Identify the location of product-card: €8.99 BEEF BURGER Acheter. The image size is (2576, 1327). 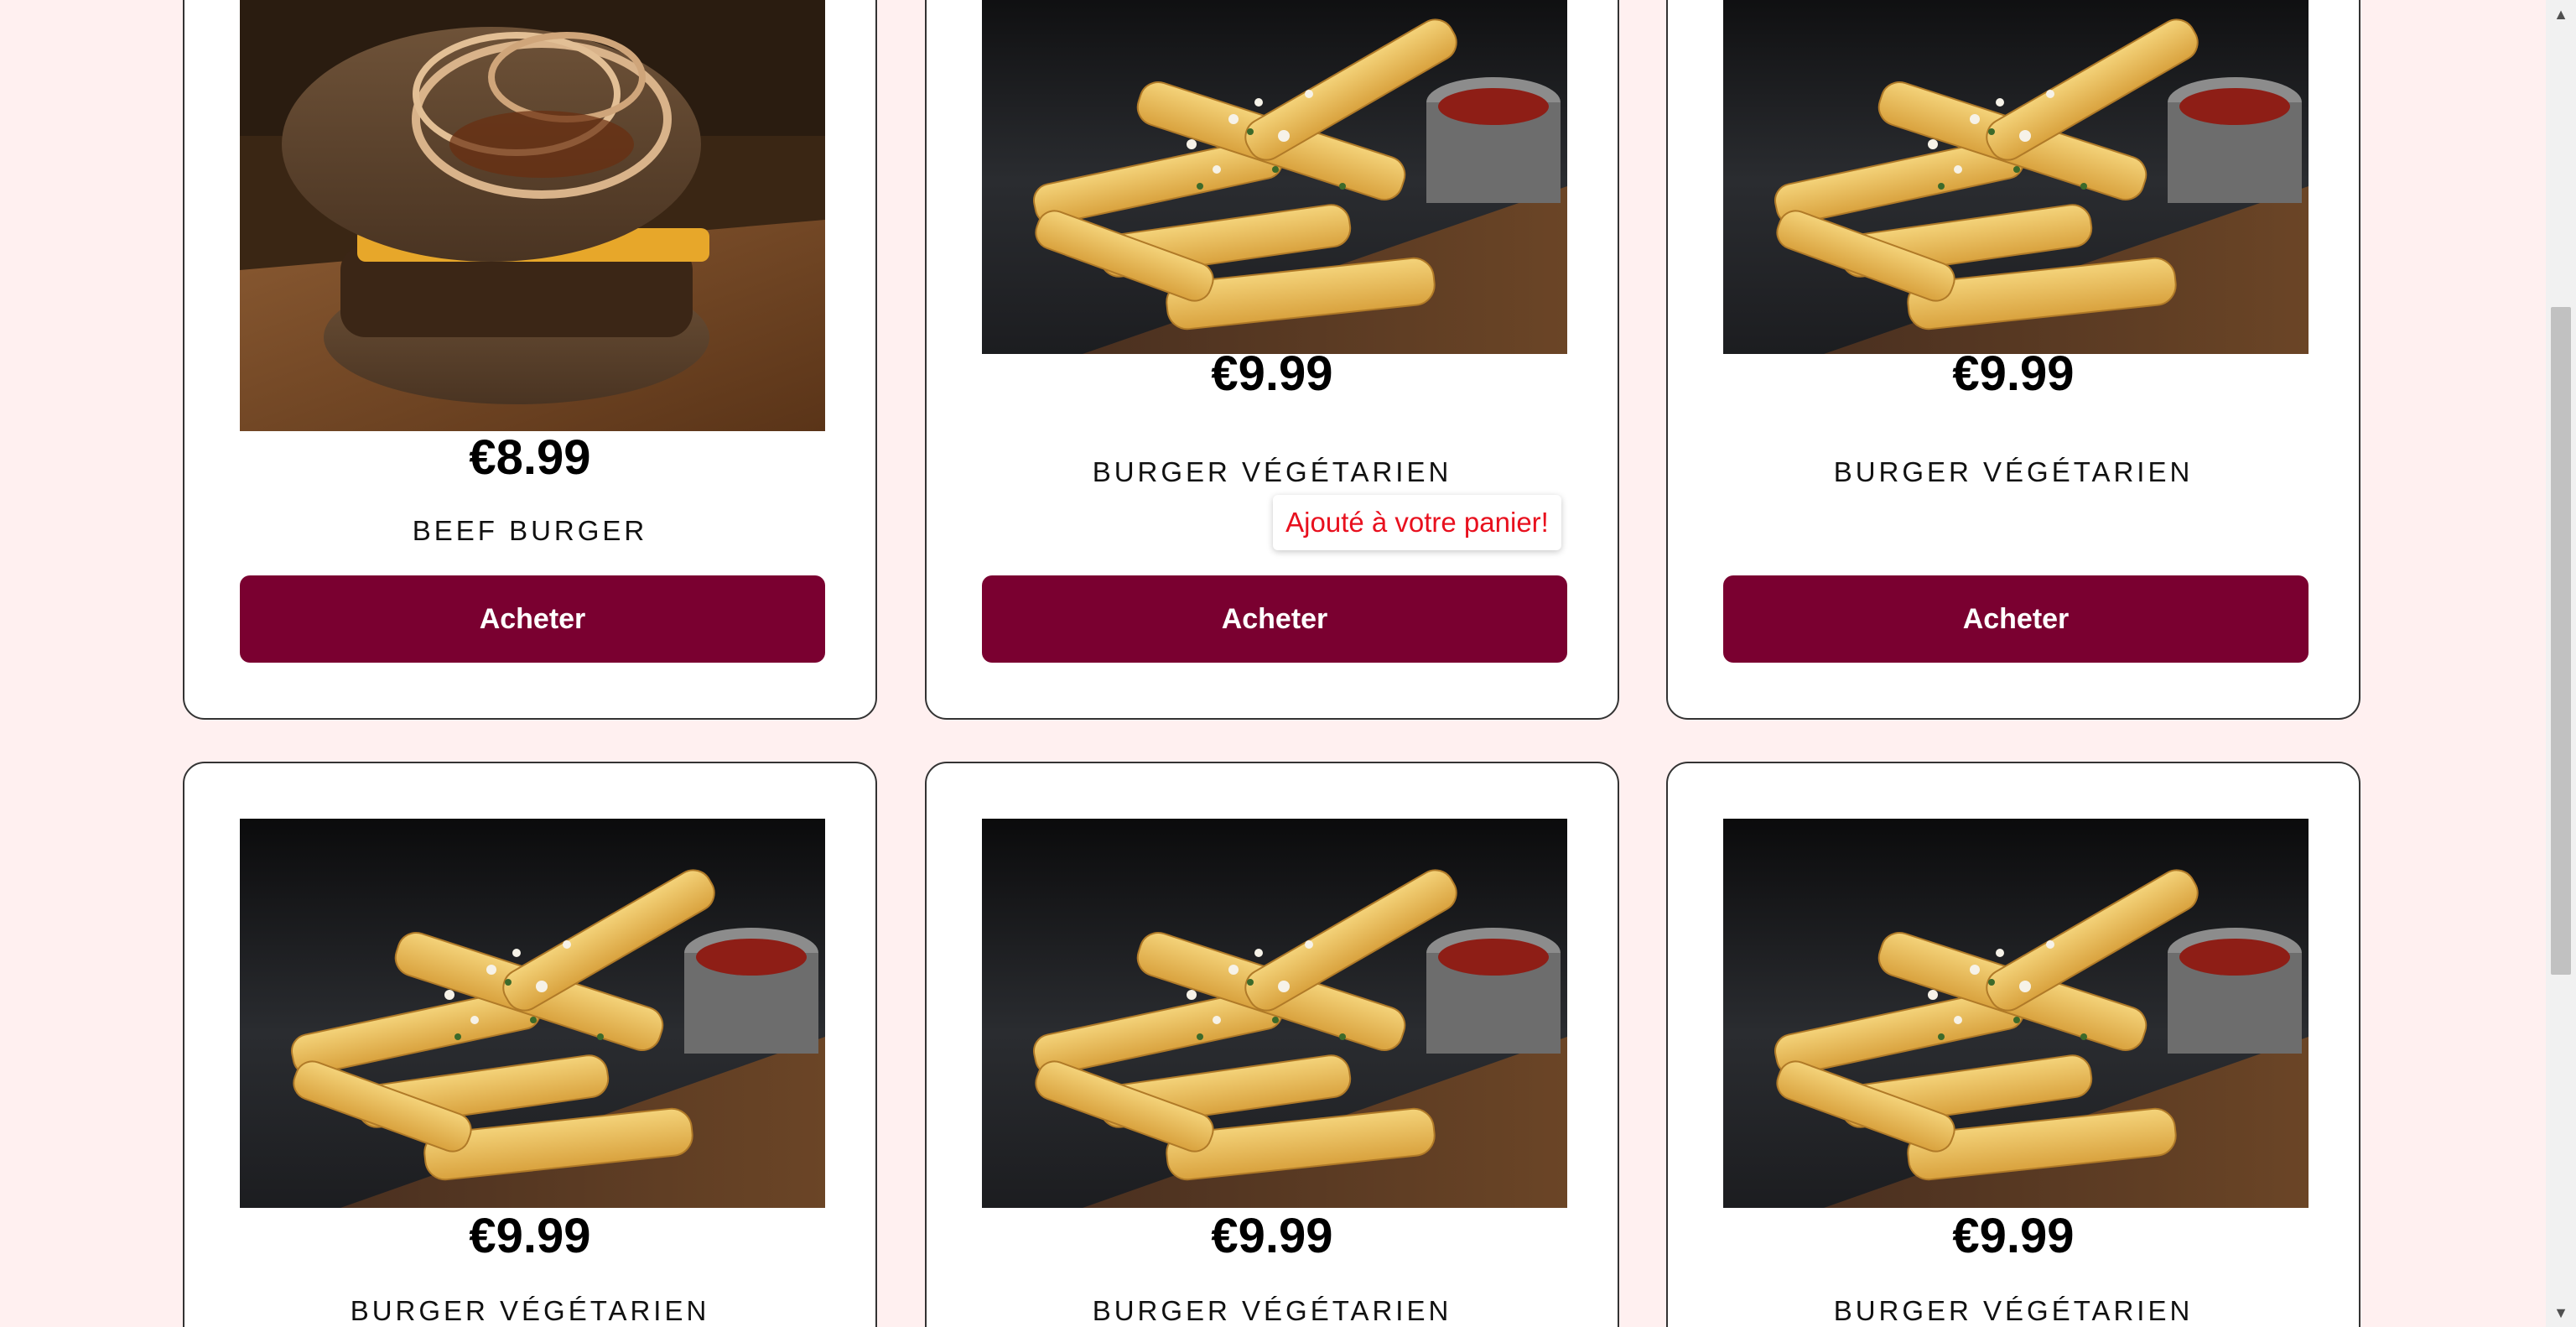
(530, 360).